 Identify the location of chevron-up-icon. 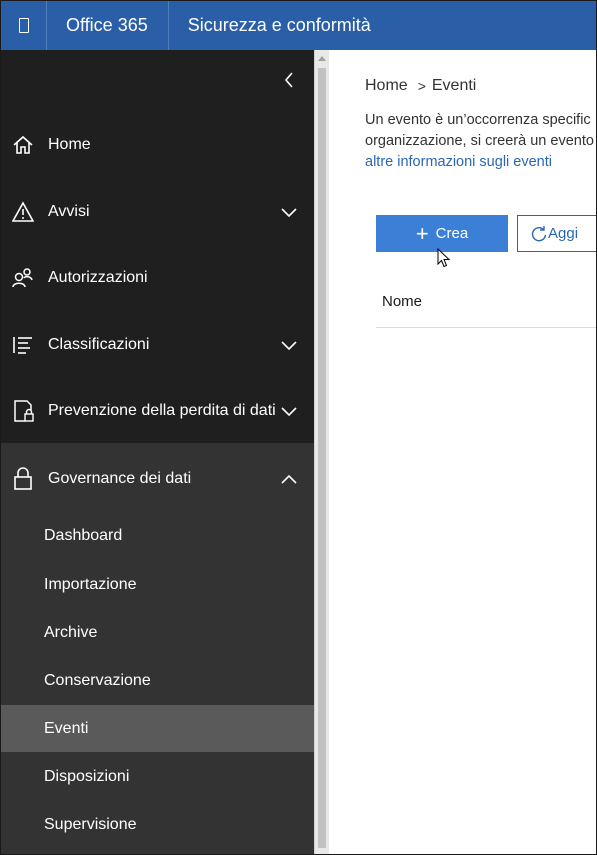
(289, 479).